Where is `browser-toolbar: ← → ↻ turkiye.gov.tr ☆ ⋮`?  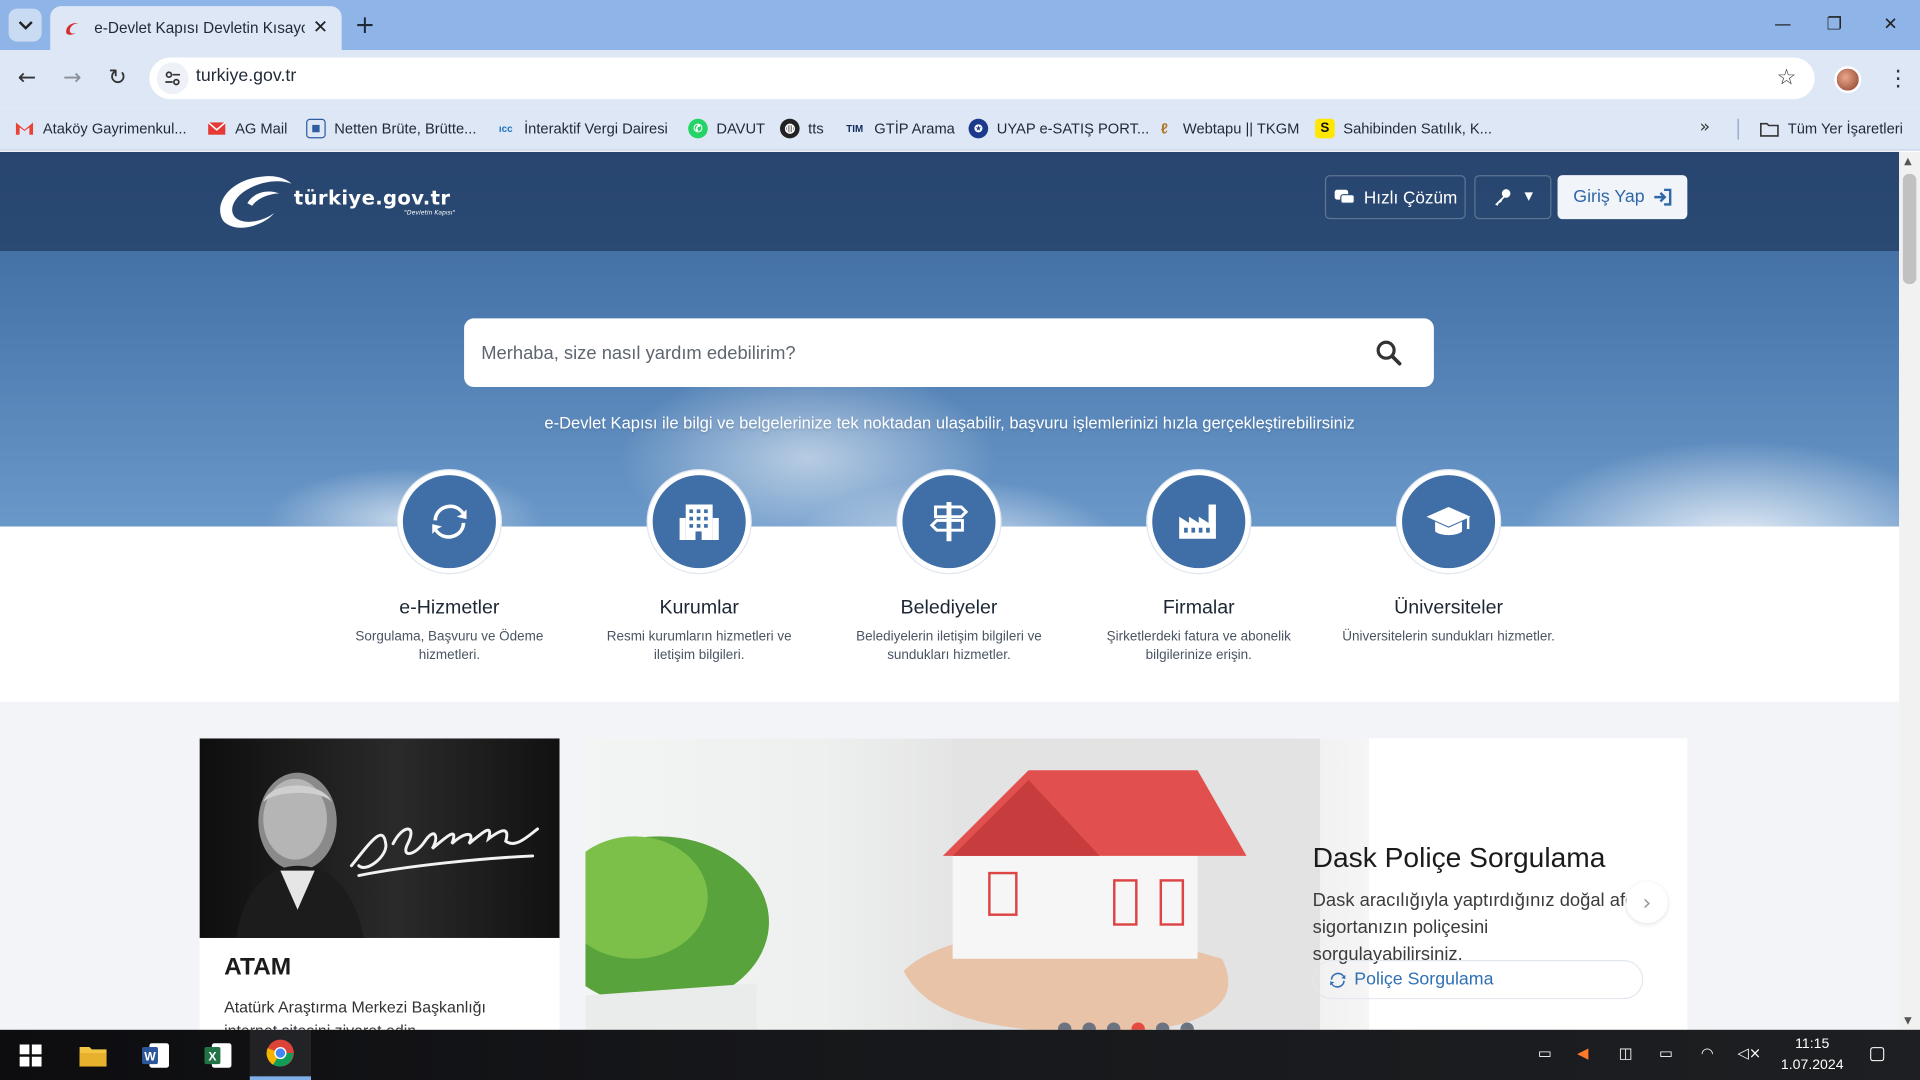
browser-toolbar: ← → ↻ turkiye.gov.tr ☆ ⋮ is located at coordinates (960, 79).